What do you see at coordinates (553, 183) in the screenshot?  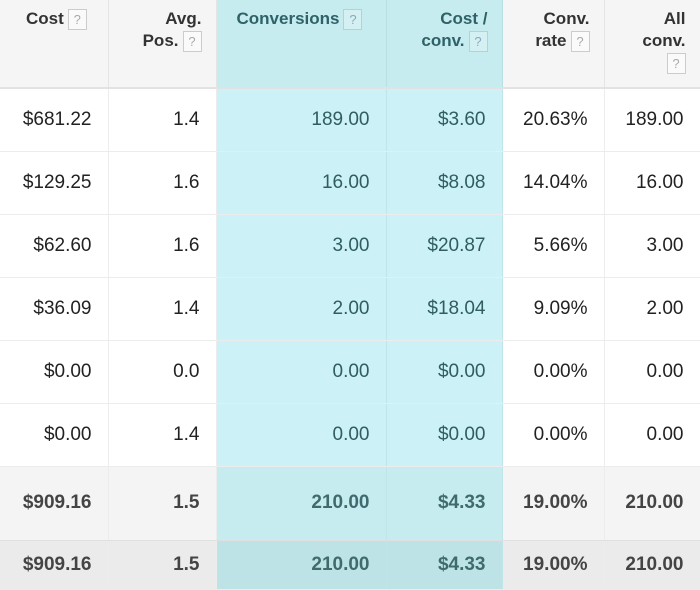 I see `cell-conv-rate: 14.04%` at bounding box center [553, 183].